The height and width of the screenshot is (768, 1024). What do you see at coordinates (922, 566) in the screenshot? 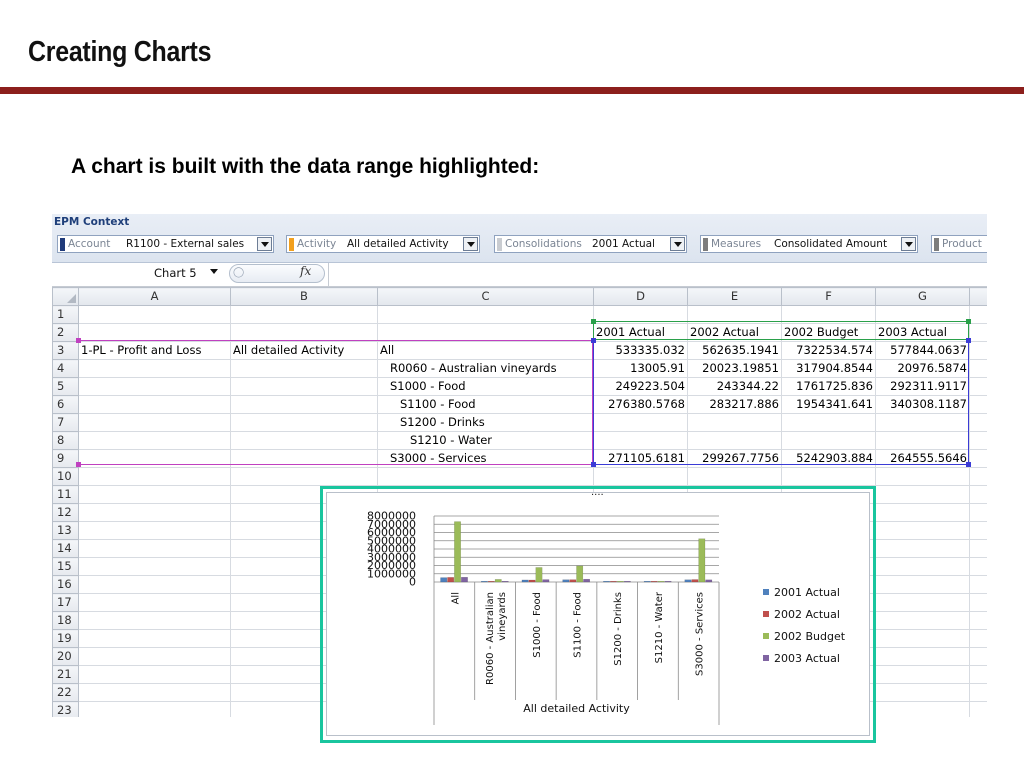
I see `cell-g15` at bounding box center [922, 566].